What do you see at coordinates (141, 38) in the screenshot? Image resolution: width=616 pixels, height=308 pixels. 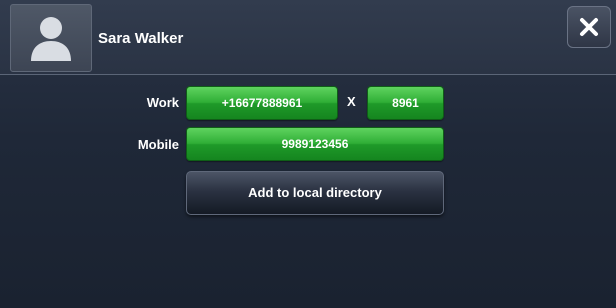 I see `contact-name: Sara Walker` at bounding box center [141, 38].